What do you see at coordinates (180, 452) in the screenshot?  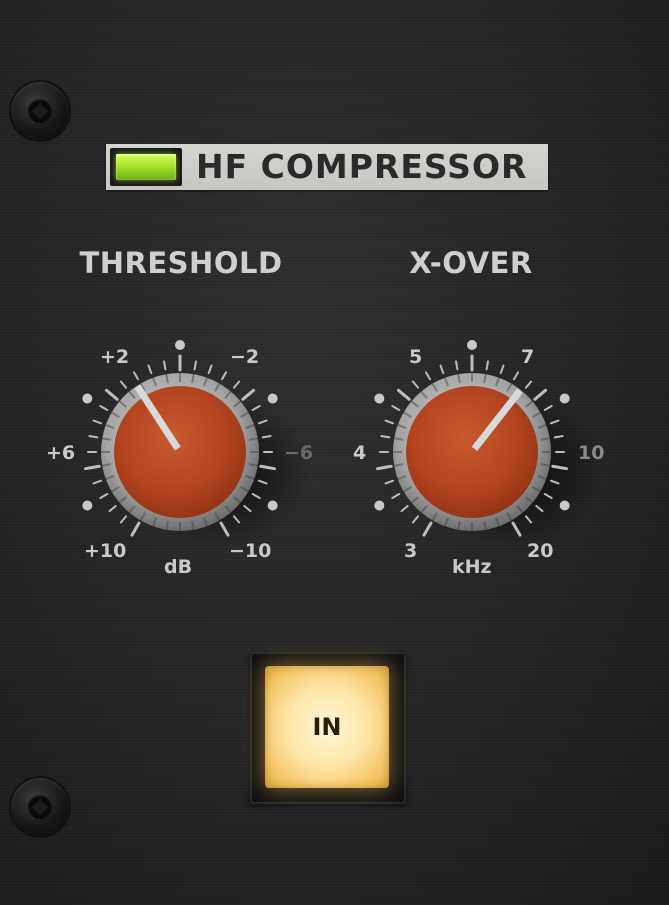 I see `threshold-knob-cap` at bounding box center [180, 452].